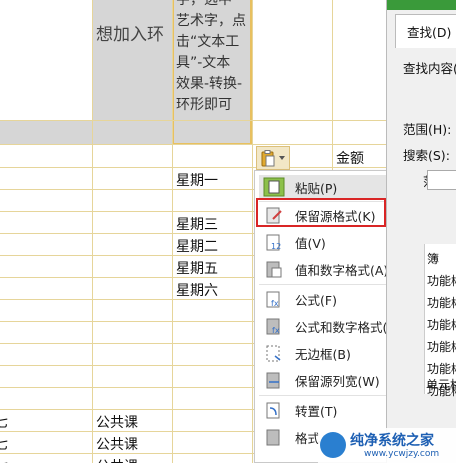 The height and width of the screenshot is (463, 456). What do you see at coordinates (310, 243) in the screenshot?
I see `menu-item-label: 值(V)` at bounding box center [310, 243].